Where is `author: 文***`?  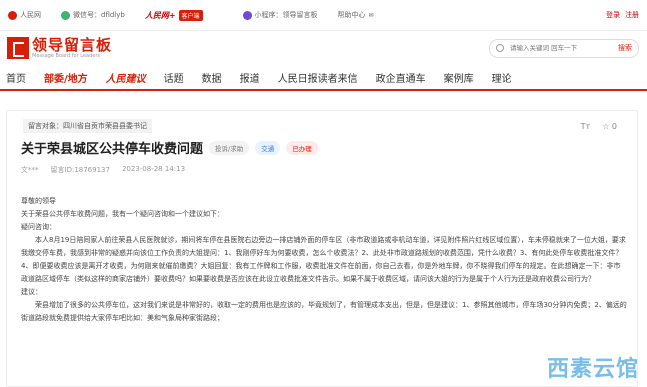
author: 文*** is located at coordinates (30, 170).